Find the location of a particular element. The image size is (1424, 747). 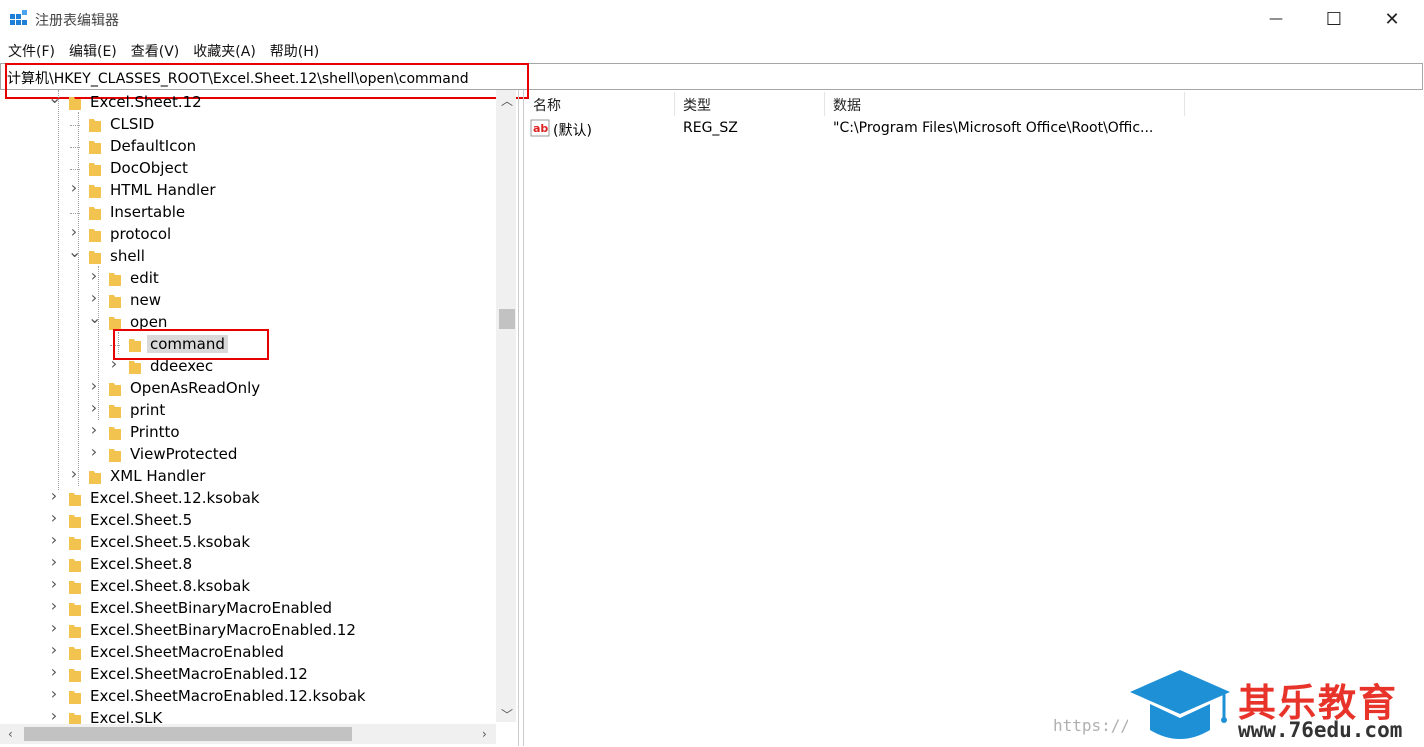

tree-node-label: Excel.Sheet.8 is located at coordinates (141, 564).